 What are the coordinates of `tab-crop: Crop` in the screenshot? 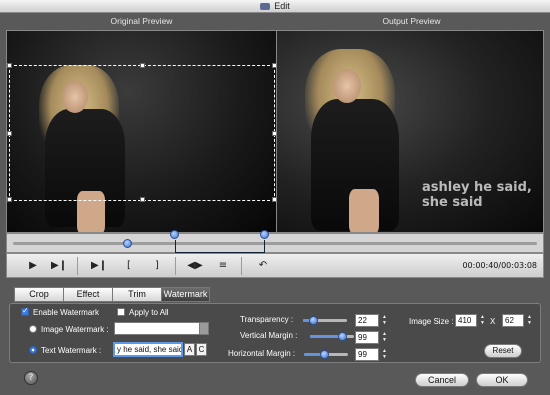 It's located at (38, 294).